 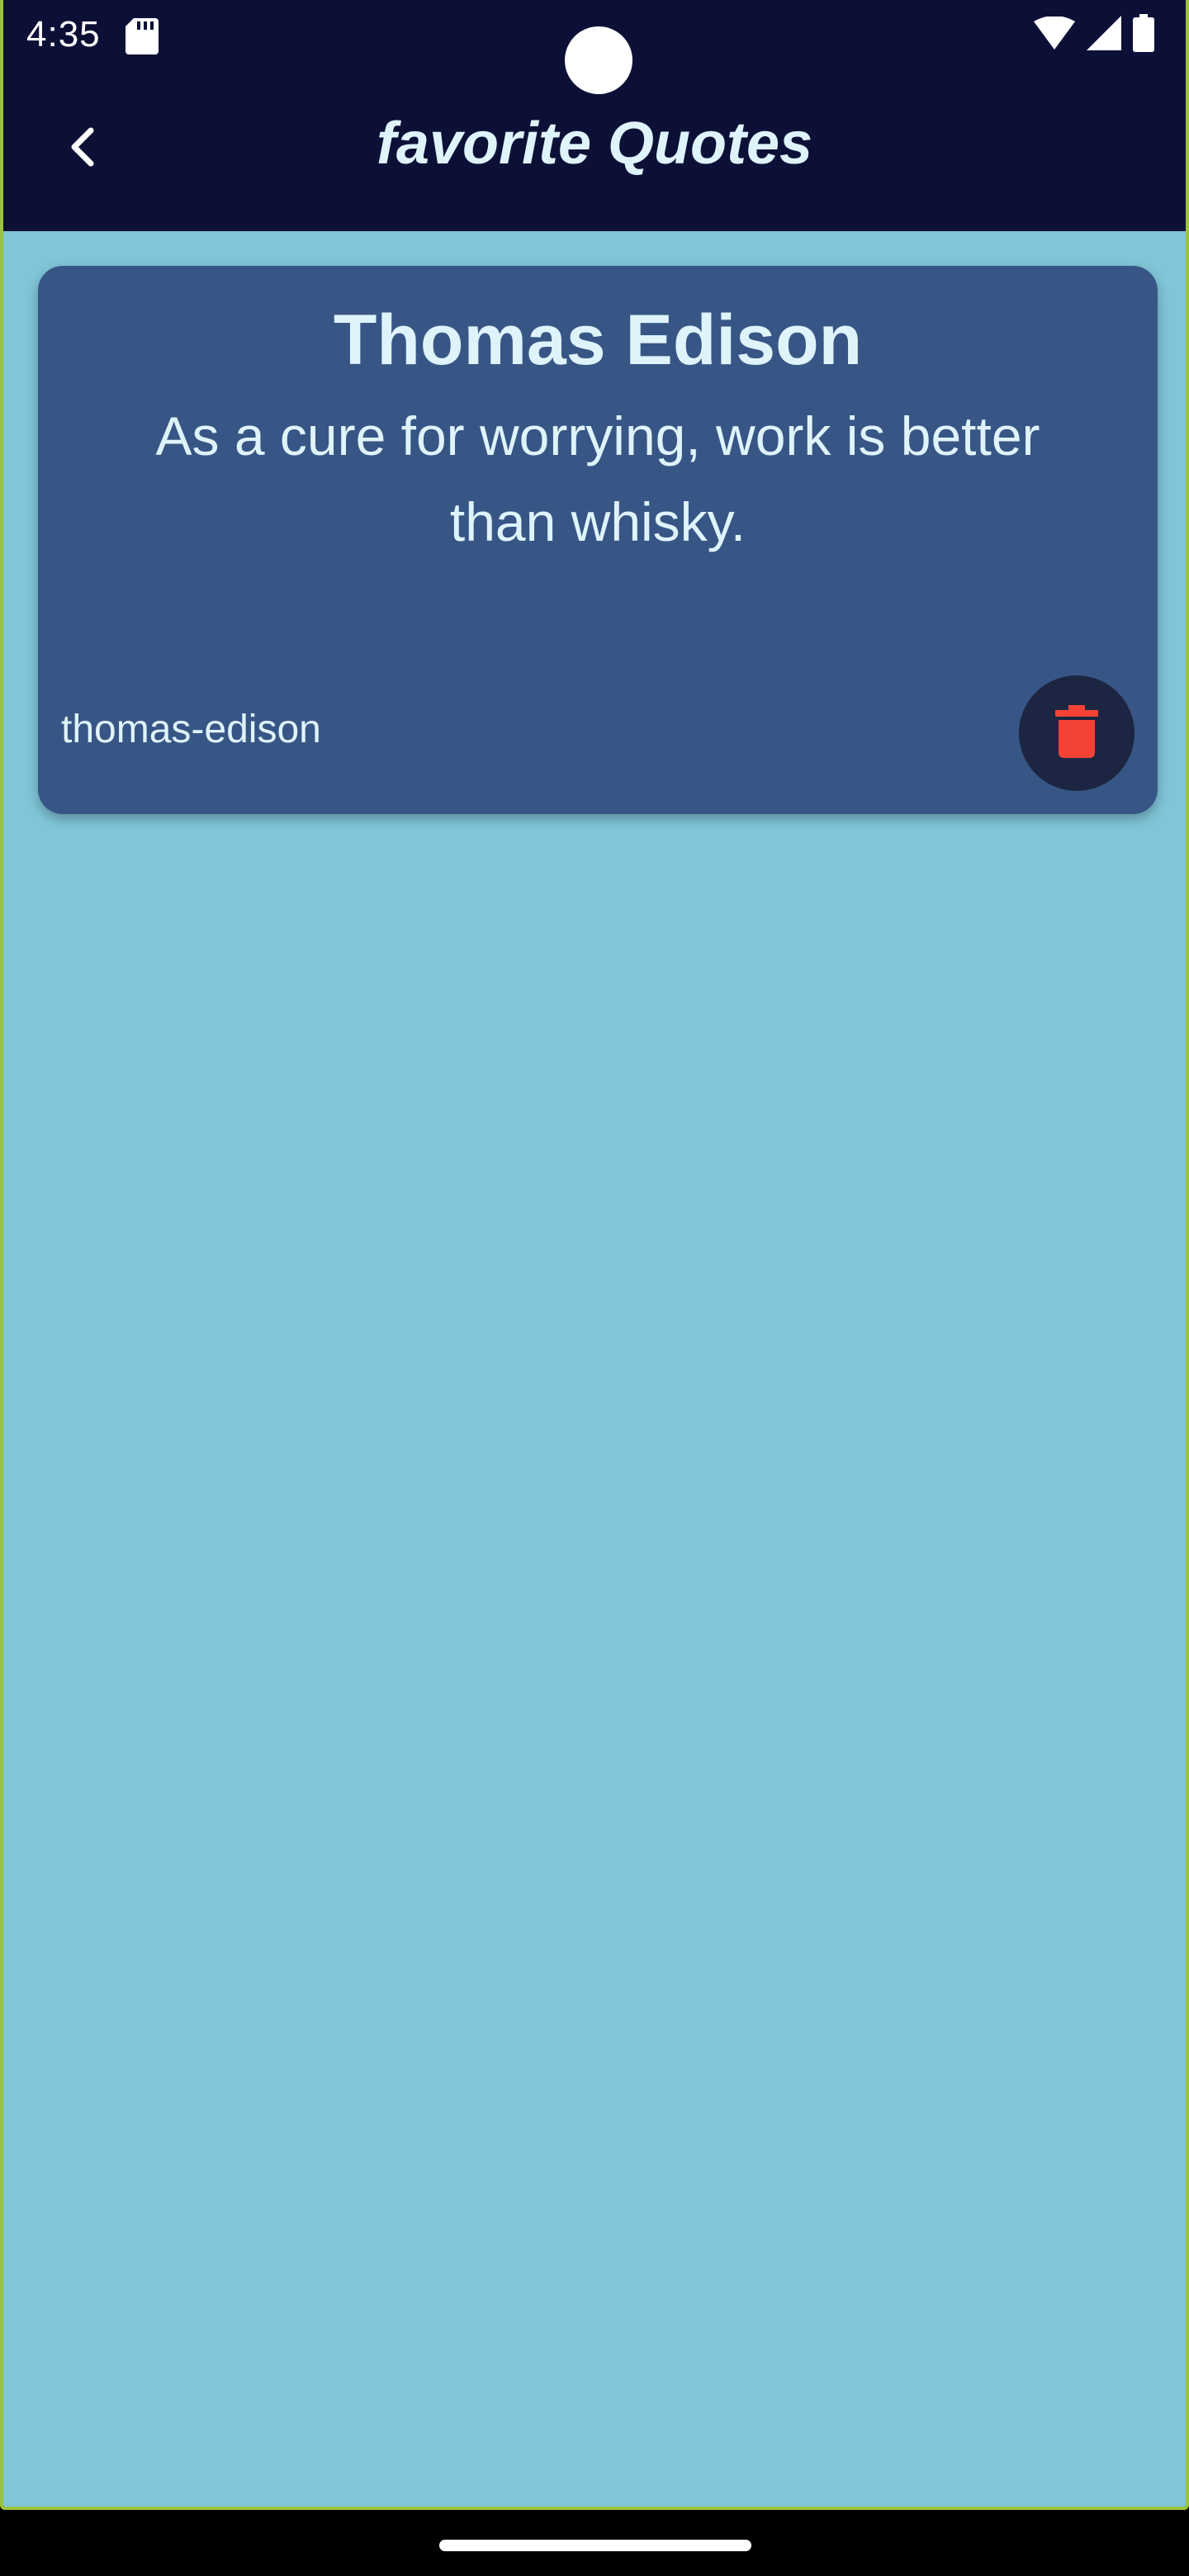 What do you see at coordinates (594, 144) in the screenshot?
I see `page-title: favorite Quotes` at bounding box center [594, 144].